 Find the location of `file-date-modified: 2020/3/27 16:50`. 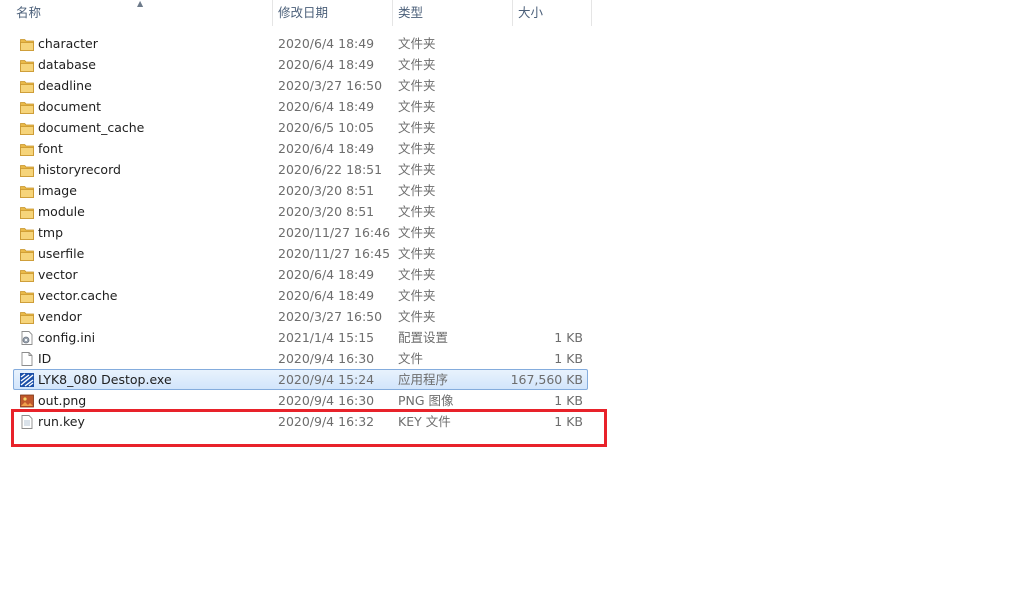

file-date-modified: 2020/3/27 16:50 is located at coordinates (330, 316).